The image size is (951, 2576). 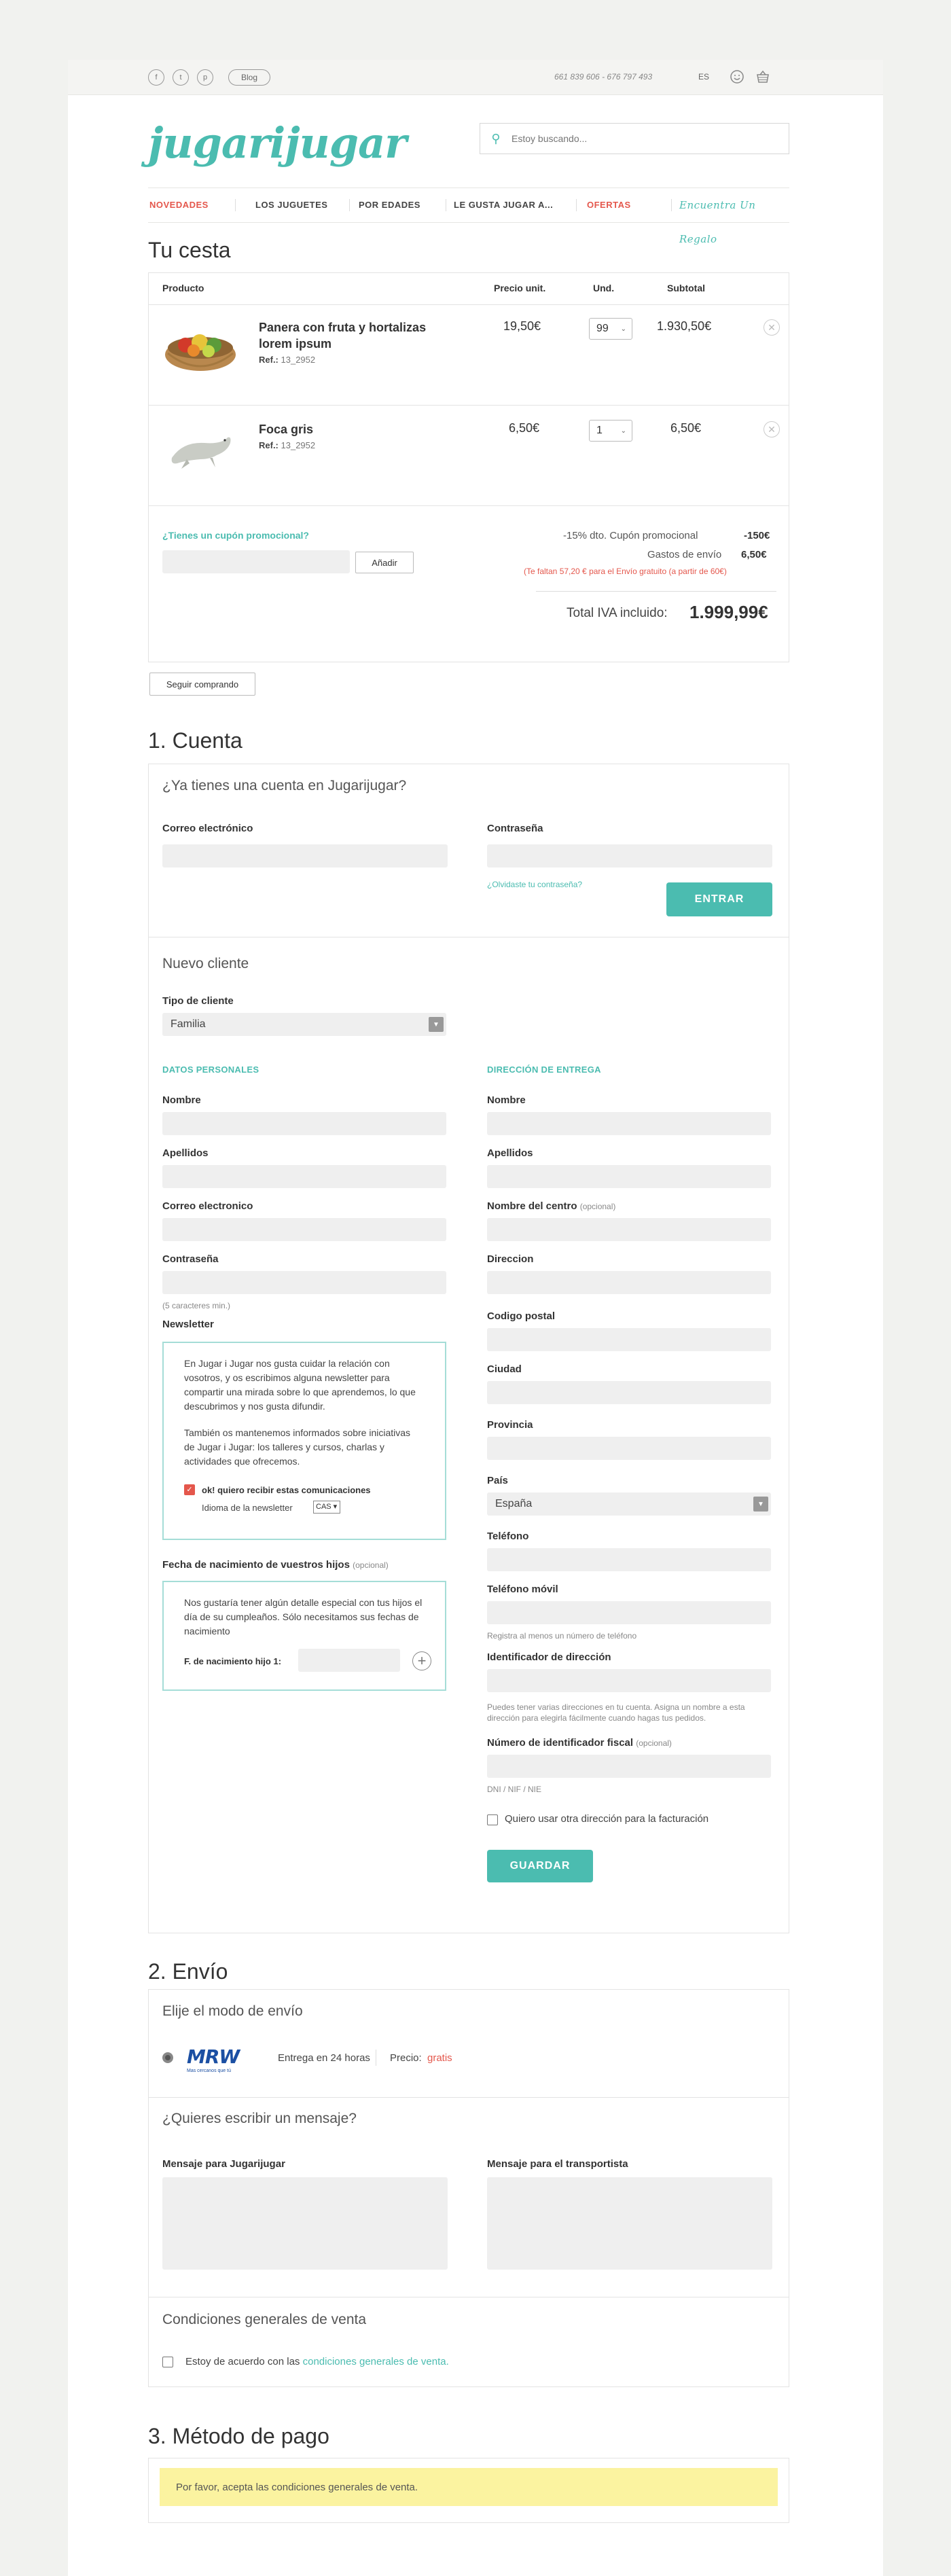 What do you see at coordinates (629, 2223) in the screenshot?
I see `msg-carrier-textarea` at bounding box center [629, 2223].